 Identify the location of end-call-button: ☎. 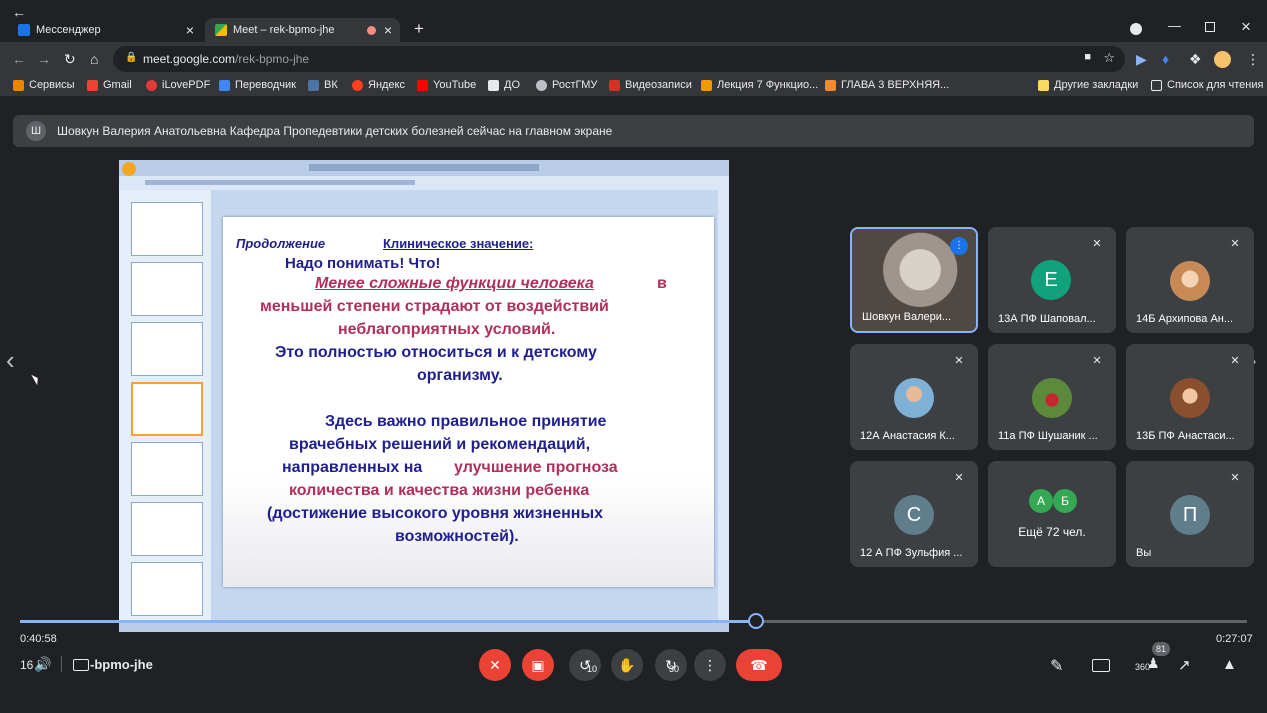
(759, 665).